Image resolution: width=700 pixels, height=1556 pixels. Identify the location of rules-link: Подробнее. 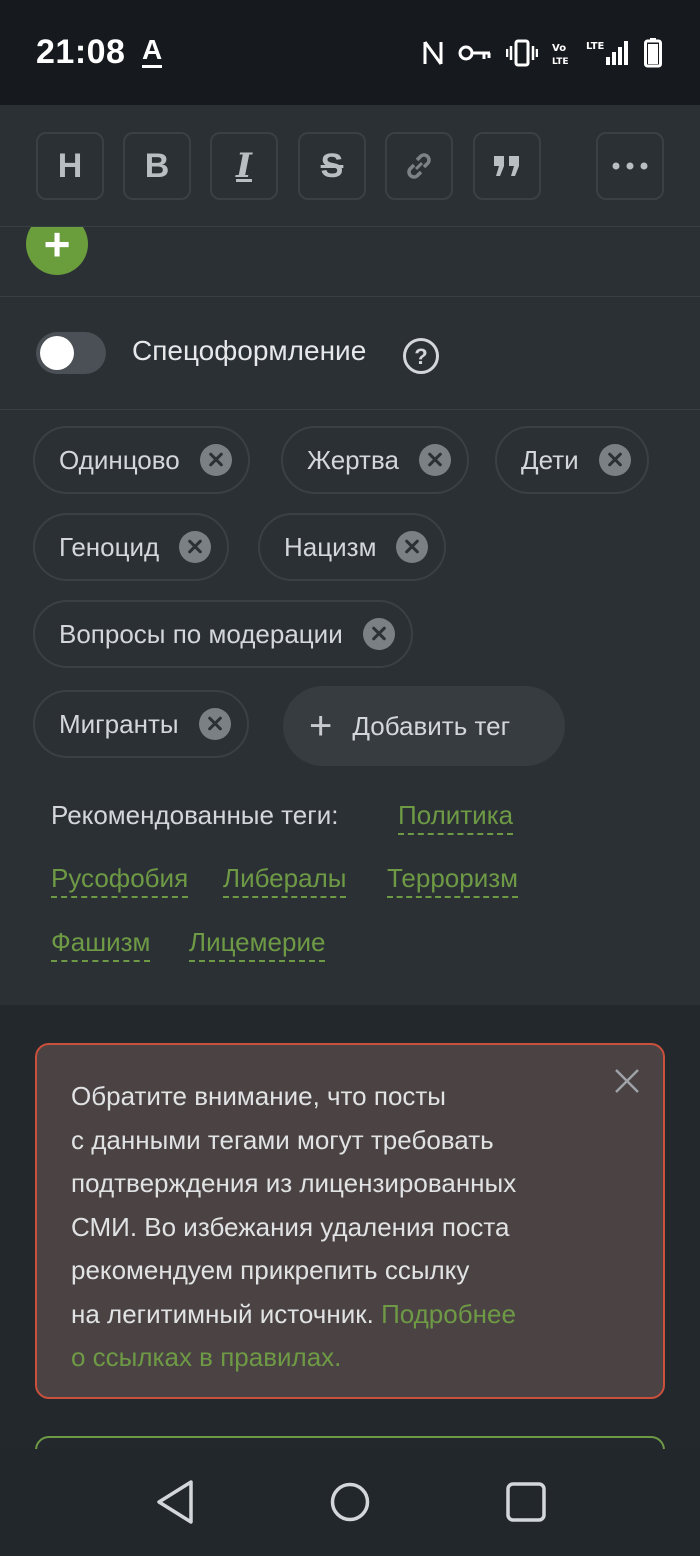
(448, 1314).